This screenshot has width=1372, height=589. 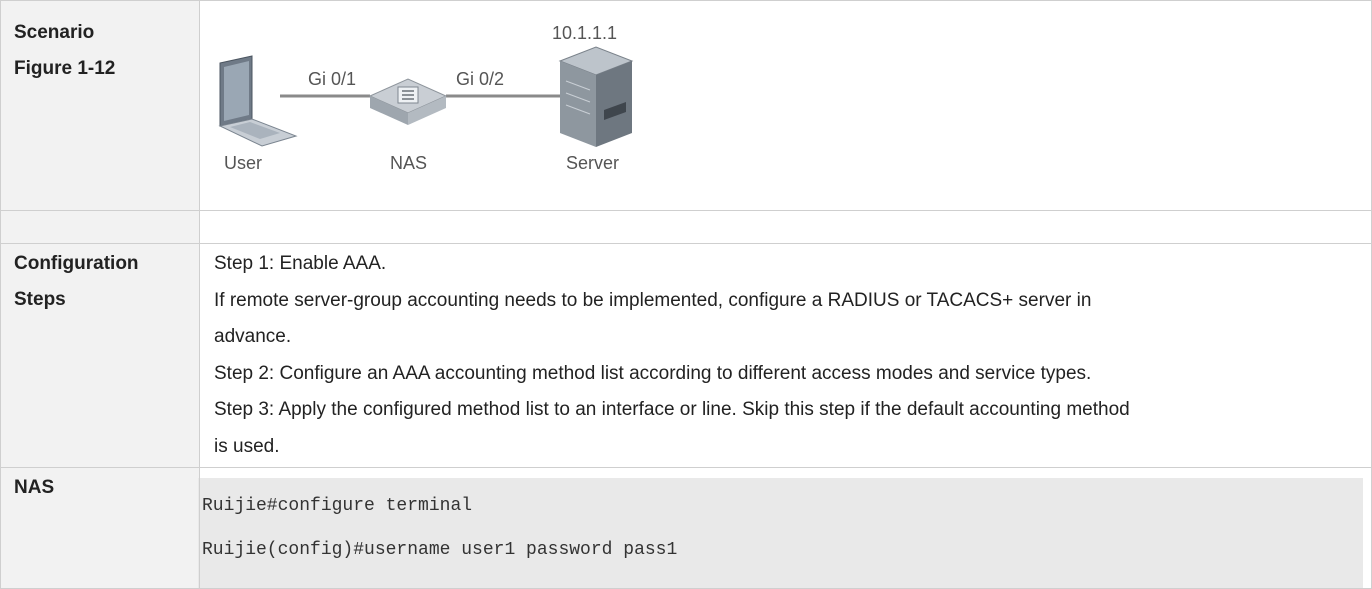 What do you see at coordinates (596, 96) in the screenshot?
I see `server-icon` at bounding box center [596, 96].